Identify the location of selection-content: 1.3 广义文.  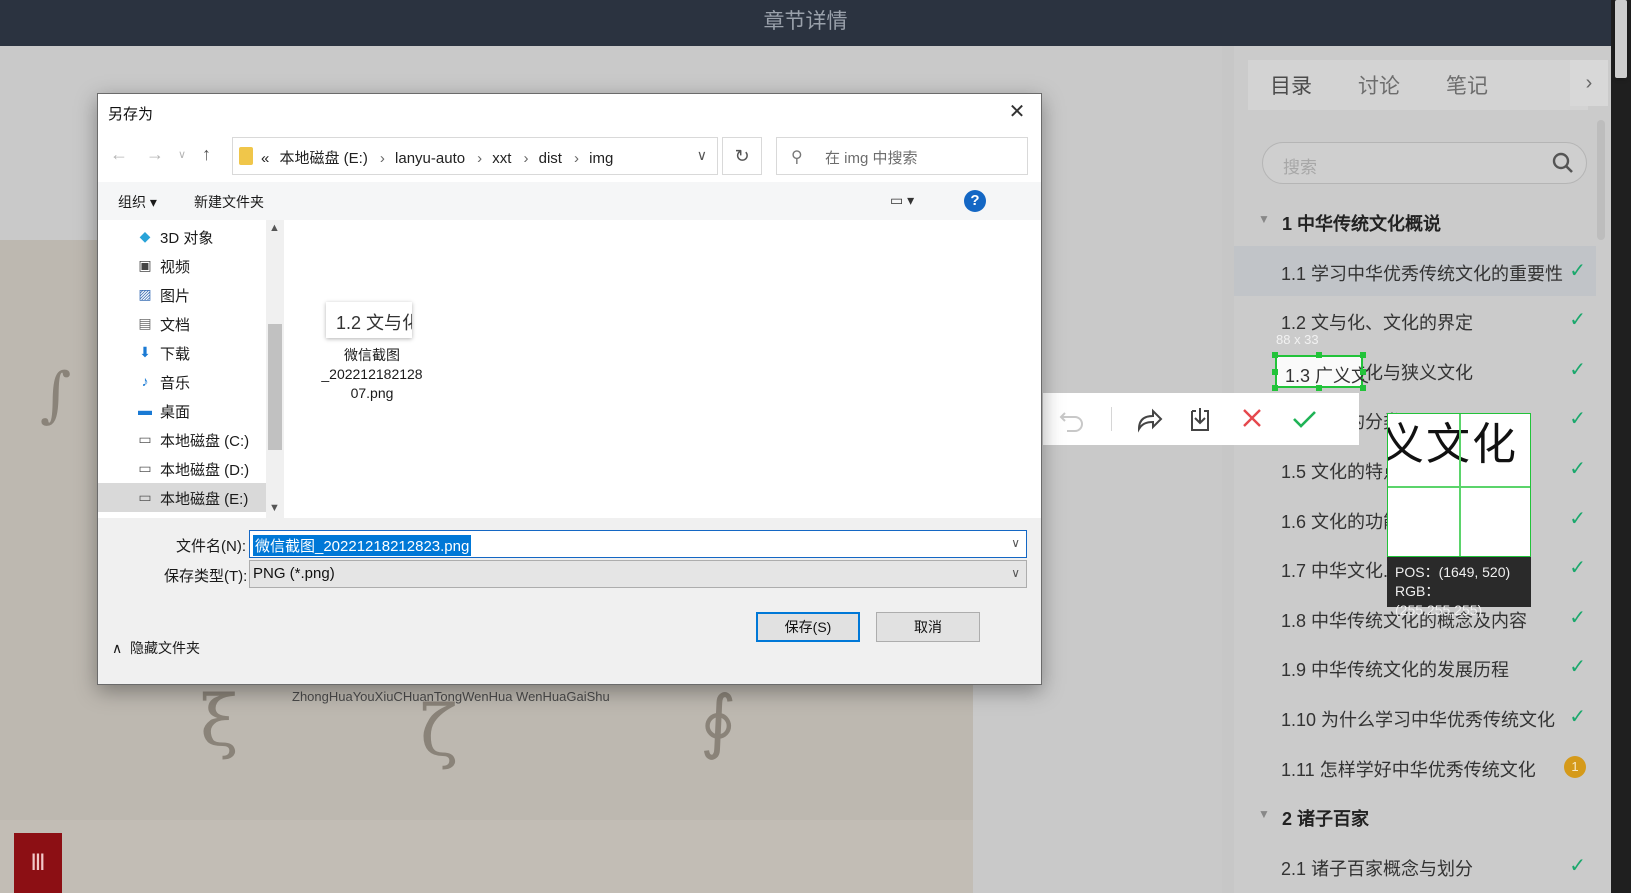
(1327, 376).